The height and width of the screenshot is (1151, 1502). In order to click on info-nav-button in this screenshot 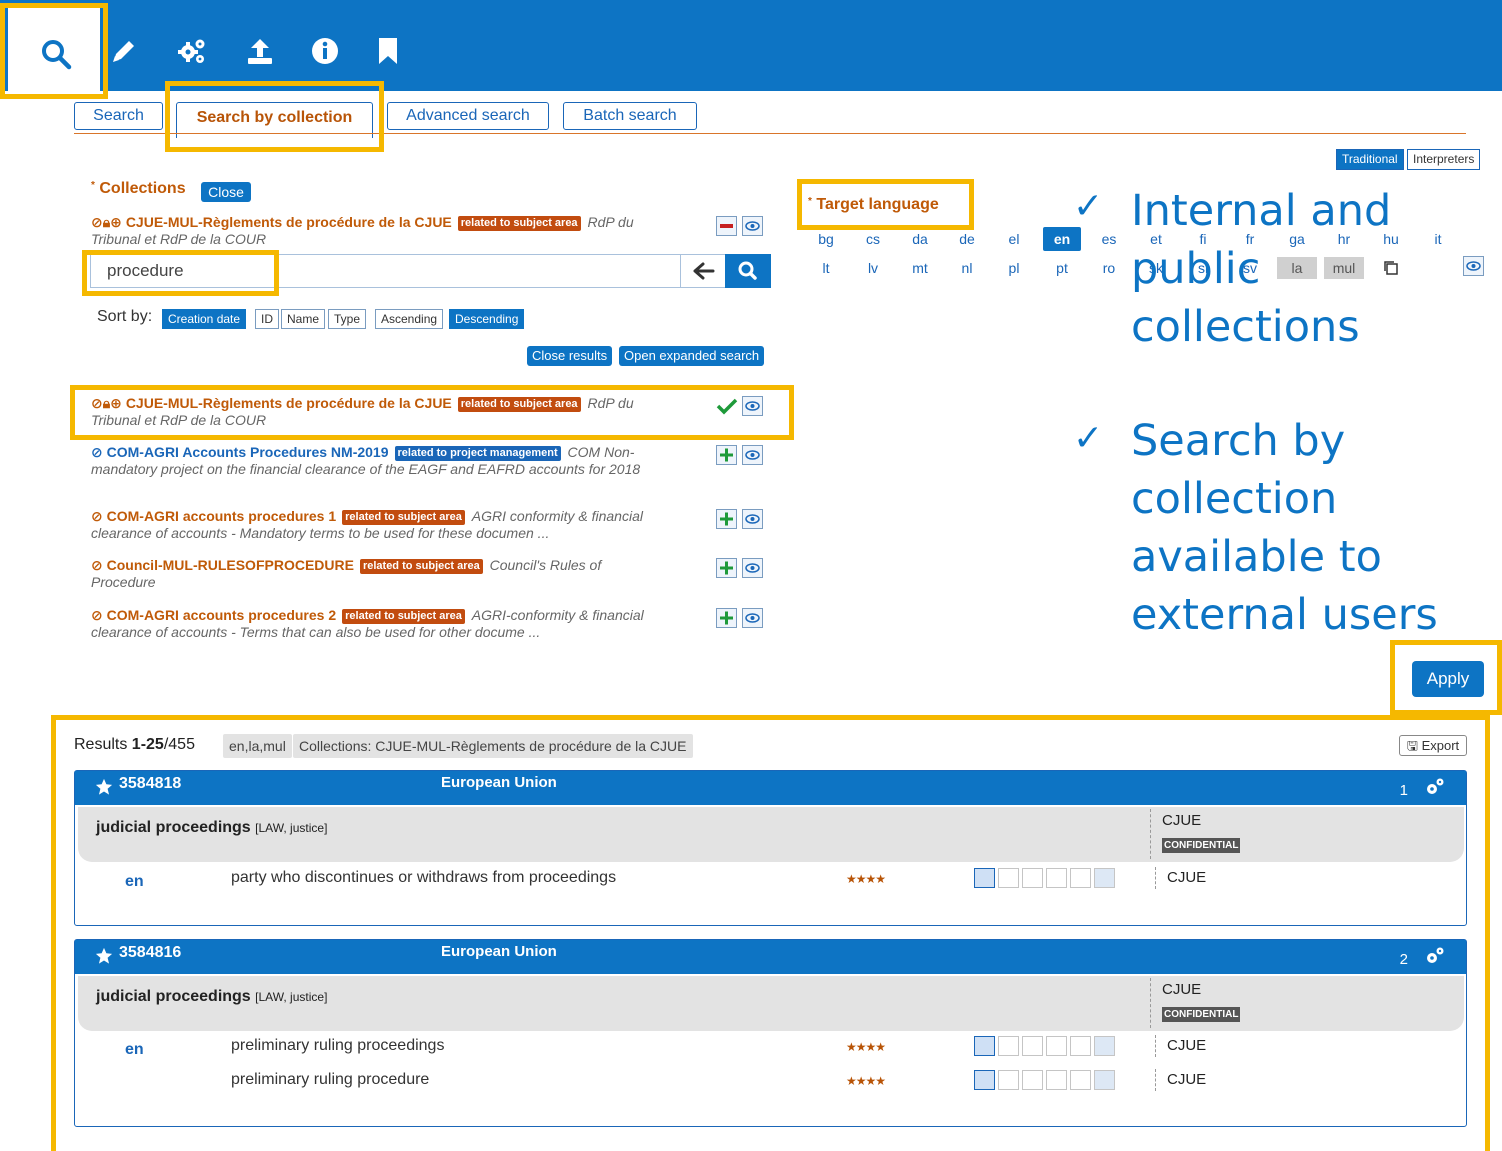, I will do `click(325, 51)`.